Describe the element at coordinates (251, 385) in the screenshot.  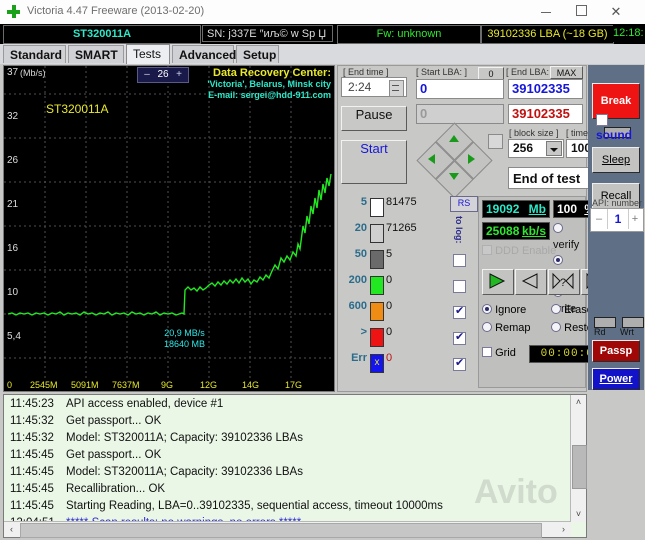
I see `graph-xtick-14g: 14G` at that location.